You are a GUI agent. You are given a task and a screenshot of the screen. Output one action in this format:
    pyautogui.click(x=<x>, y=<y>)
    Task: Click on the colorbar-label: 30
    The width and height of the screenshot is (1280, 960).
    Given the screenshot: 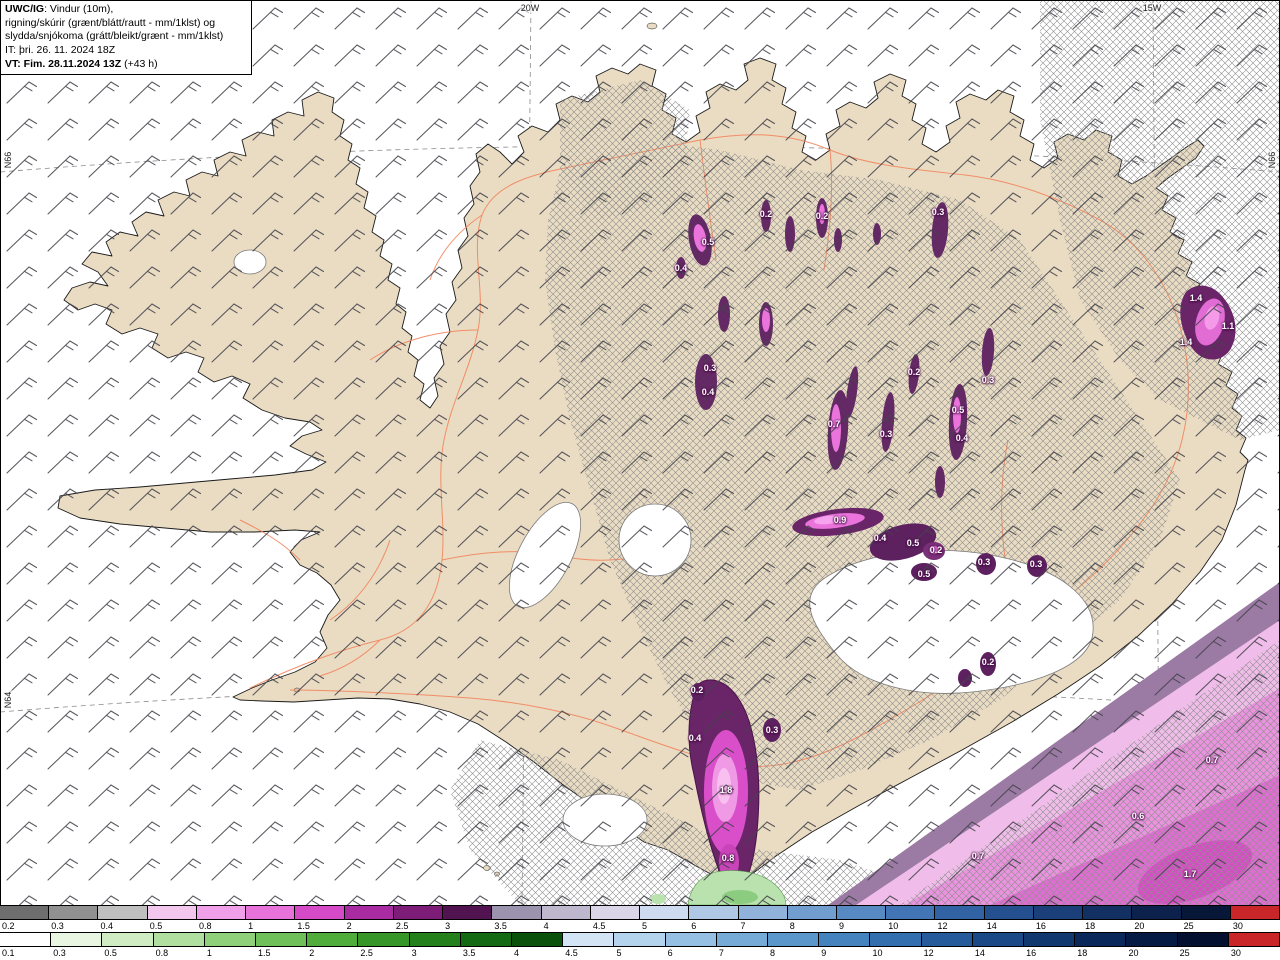 What is the action you would take?
    pyautogui.click(x=1237, y=926)
    